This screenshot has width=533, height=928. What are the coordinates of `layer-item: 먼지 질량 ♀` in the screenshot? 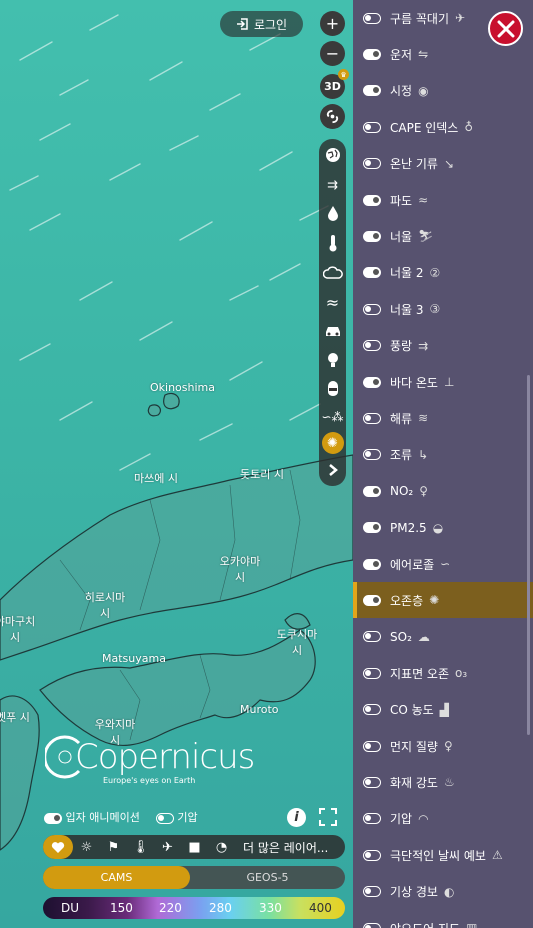 It's located at (443, 746).